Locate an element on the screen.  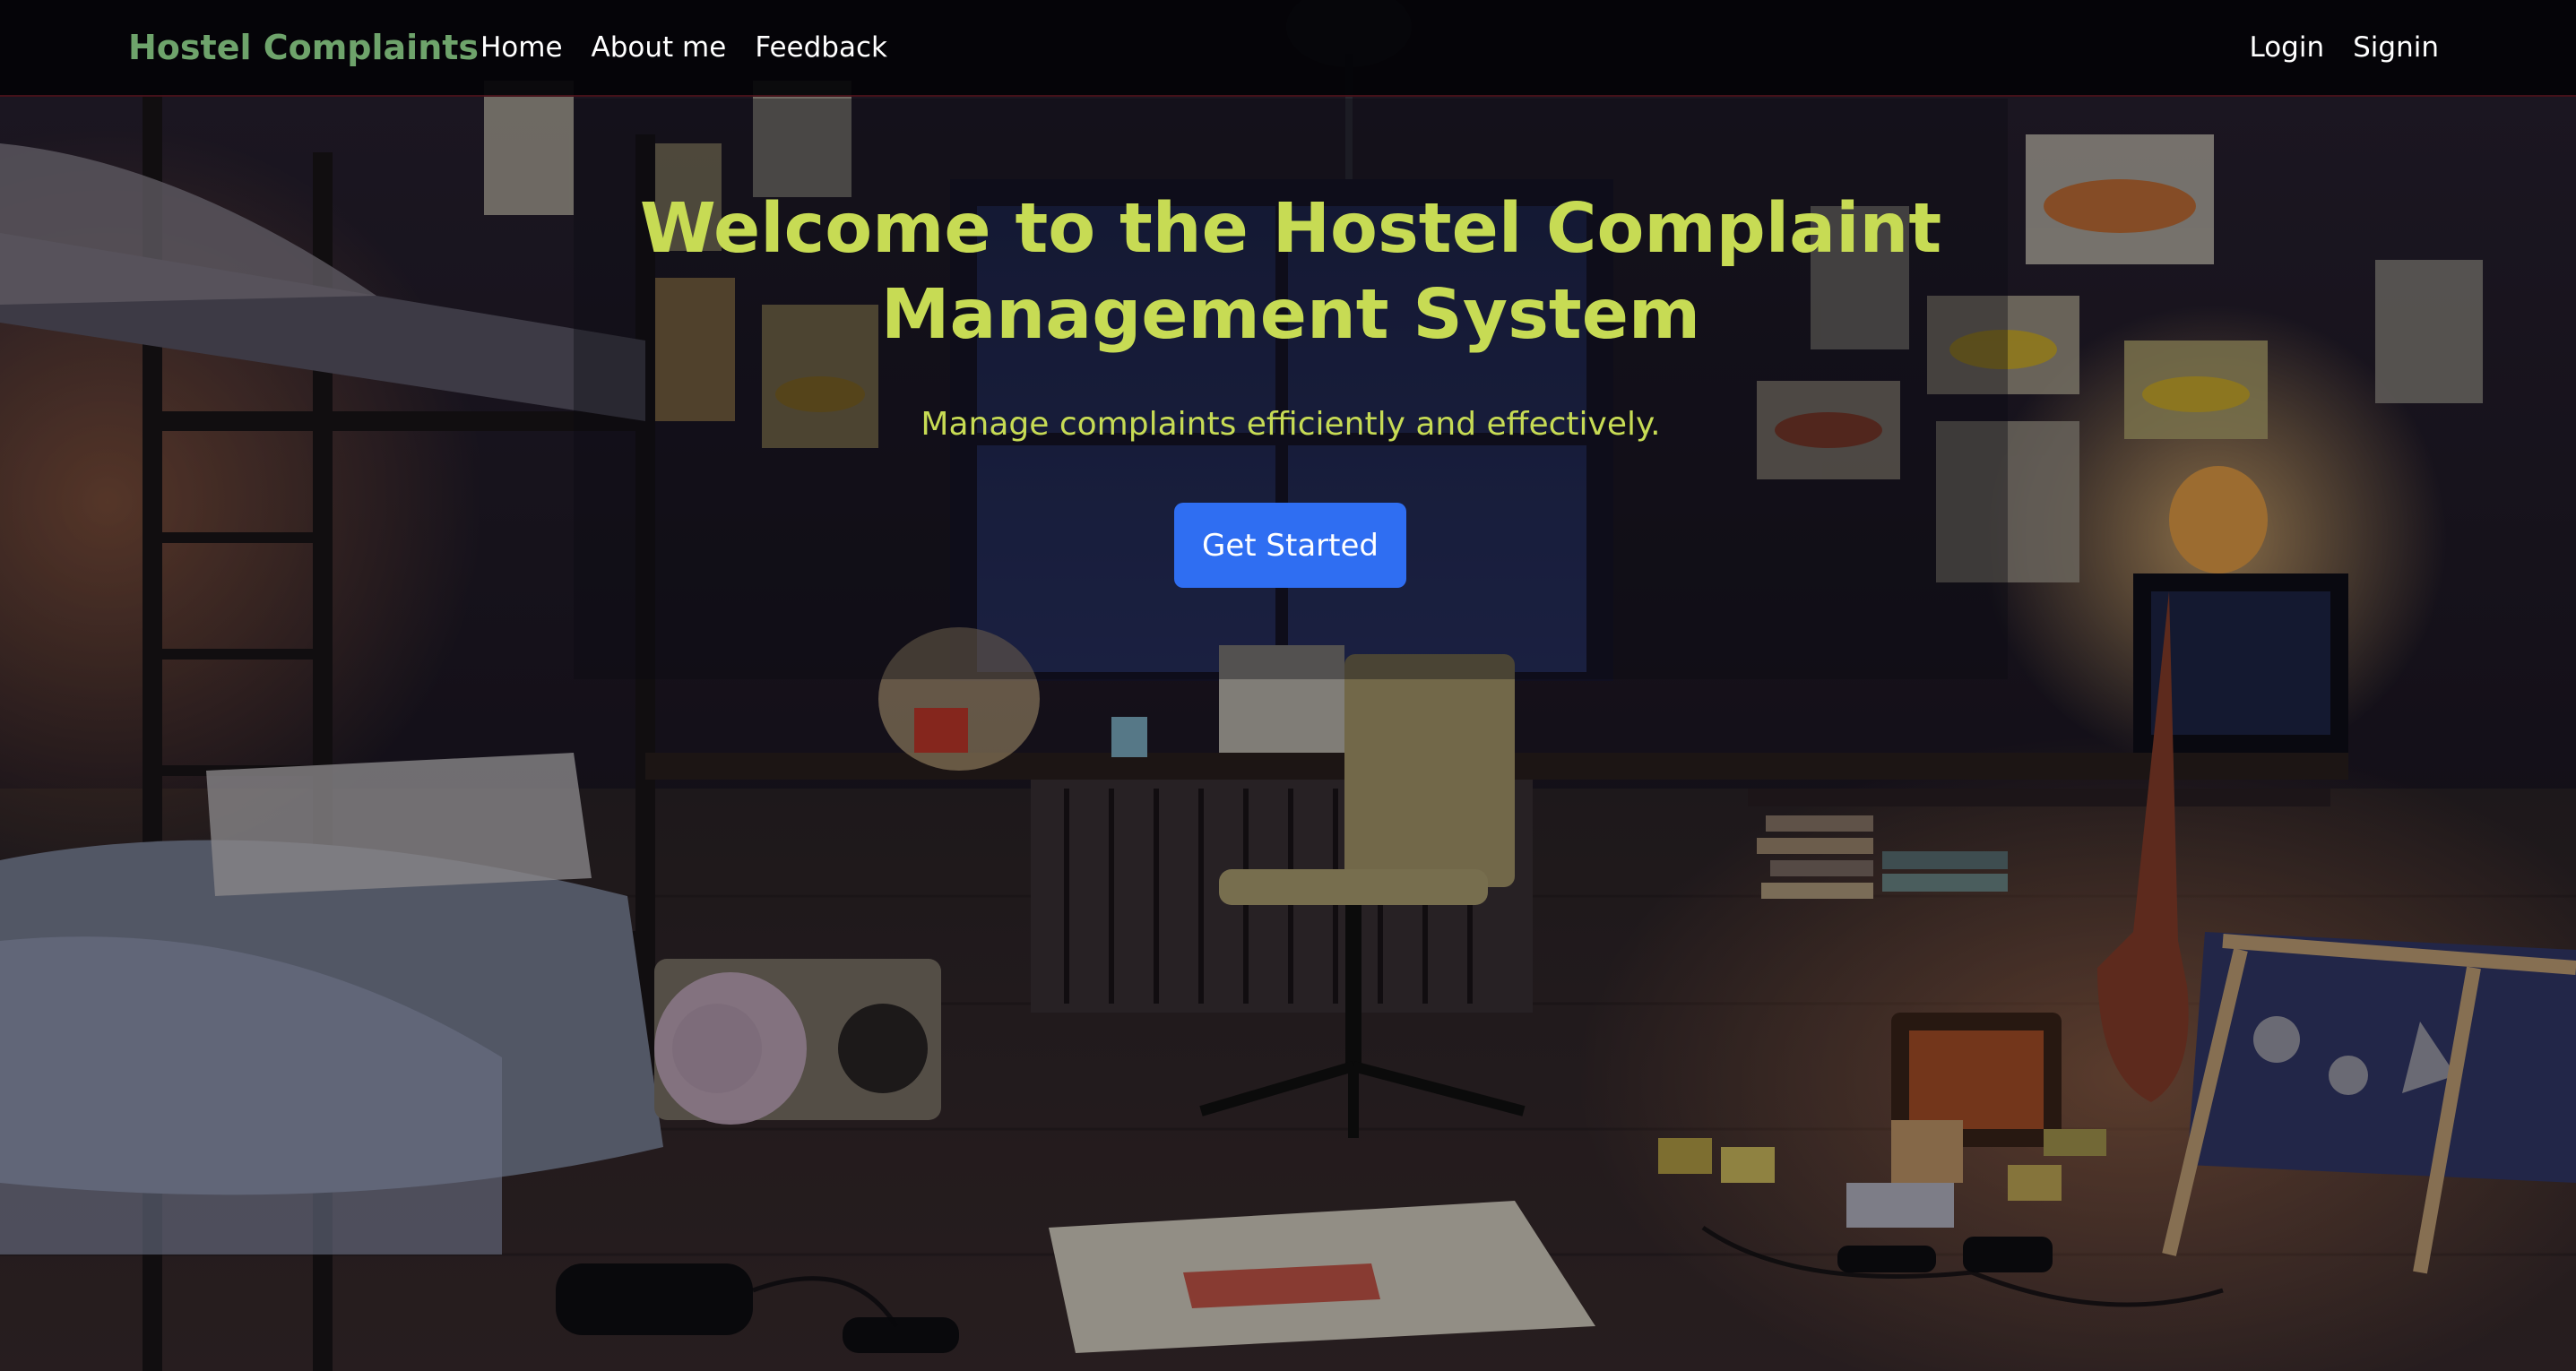
nav-home-link: Home is located at coordinates (521, 48).